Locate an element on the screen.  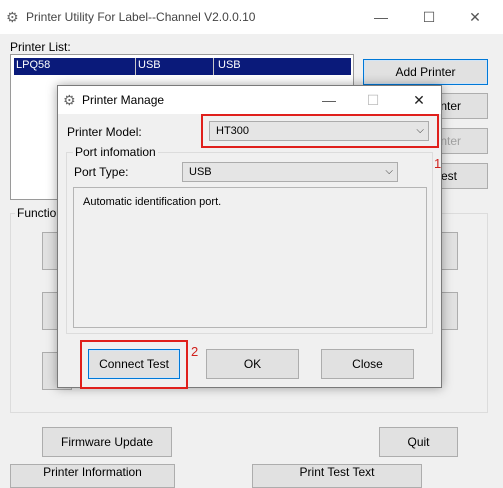
add-printer-button: Add Printer is located at coordinates (425, 72).